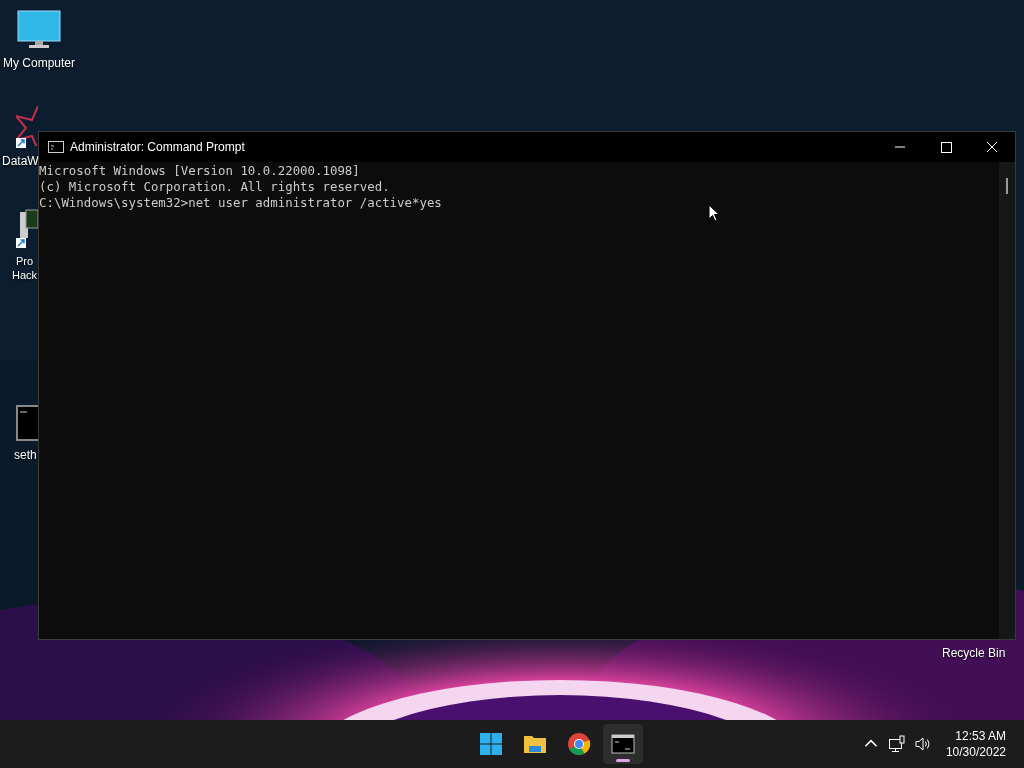  What do you see at coordinates (1007, 186) in the screenshot?
I see `scrollbar-thumb` at bounding box center [1007, 186].